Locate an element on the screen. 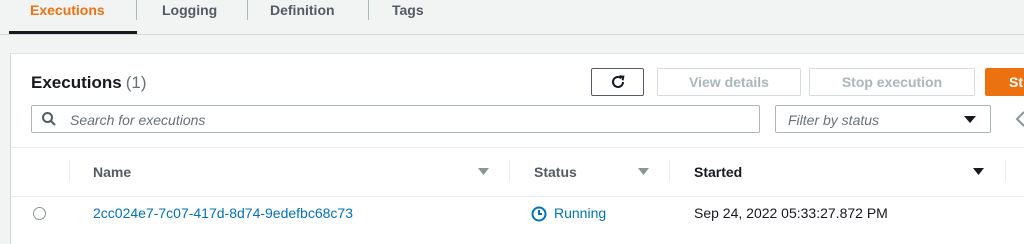  refresh-button is located at coordinates (617, 82).